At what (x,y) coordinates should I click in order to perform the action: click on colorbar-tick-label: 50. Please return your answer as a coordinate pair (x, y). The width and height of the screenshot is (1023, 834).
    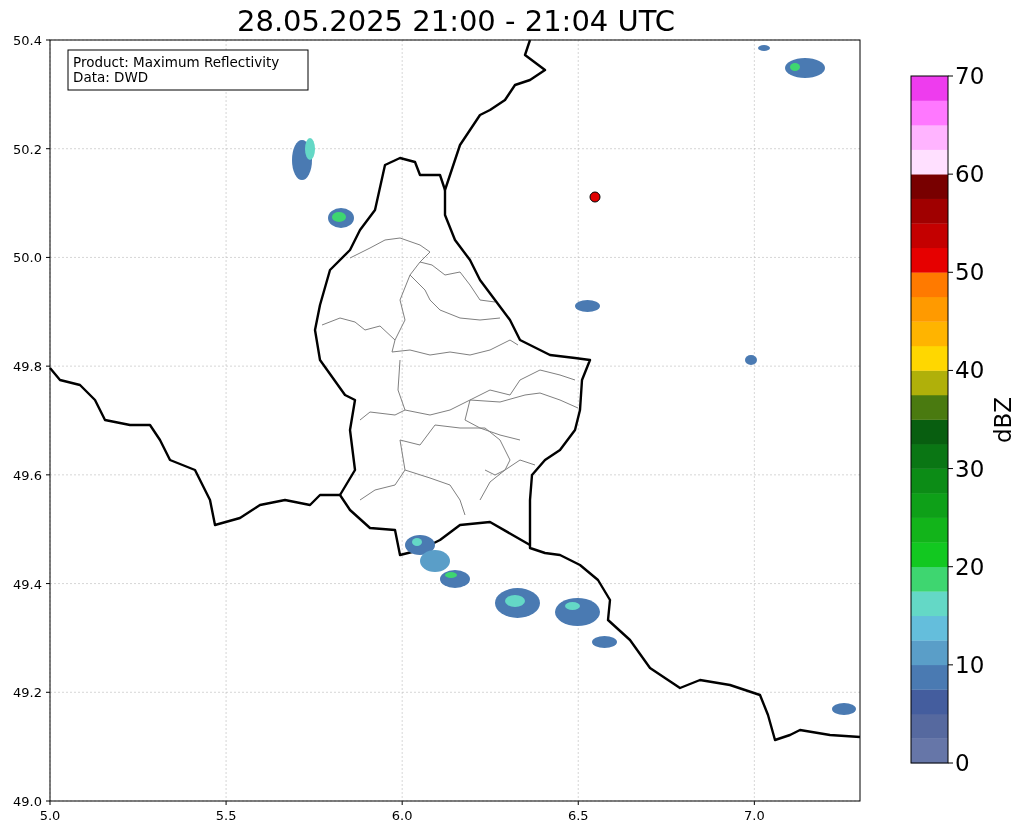
    Looking at the image, I should click on (970, 272).